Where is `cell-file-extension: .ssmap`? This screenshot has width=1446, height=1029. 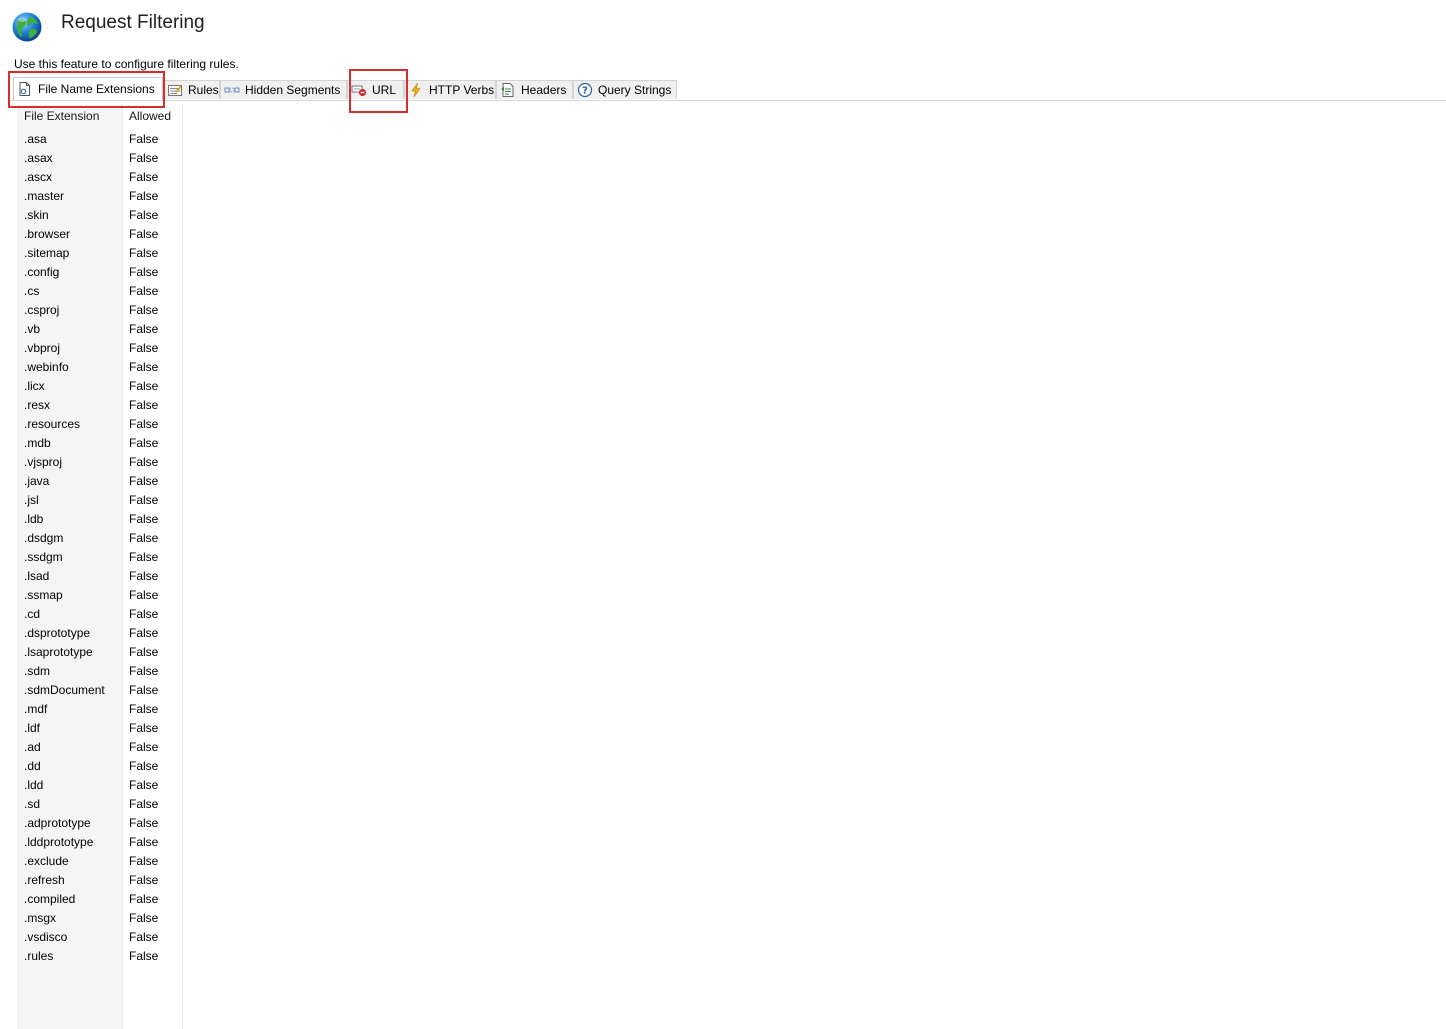 cell-file-extension: .ssmap is located at coordinates (43, 595).